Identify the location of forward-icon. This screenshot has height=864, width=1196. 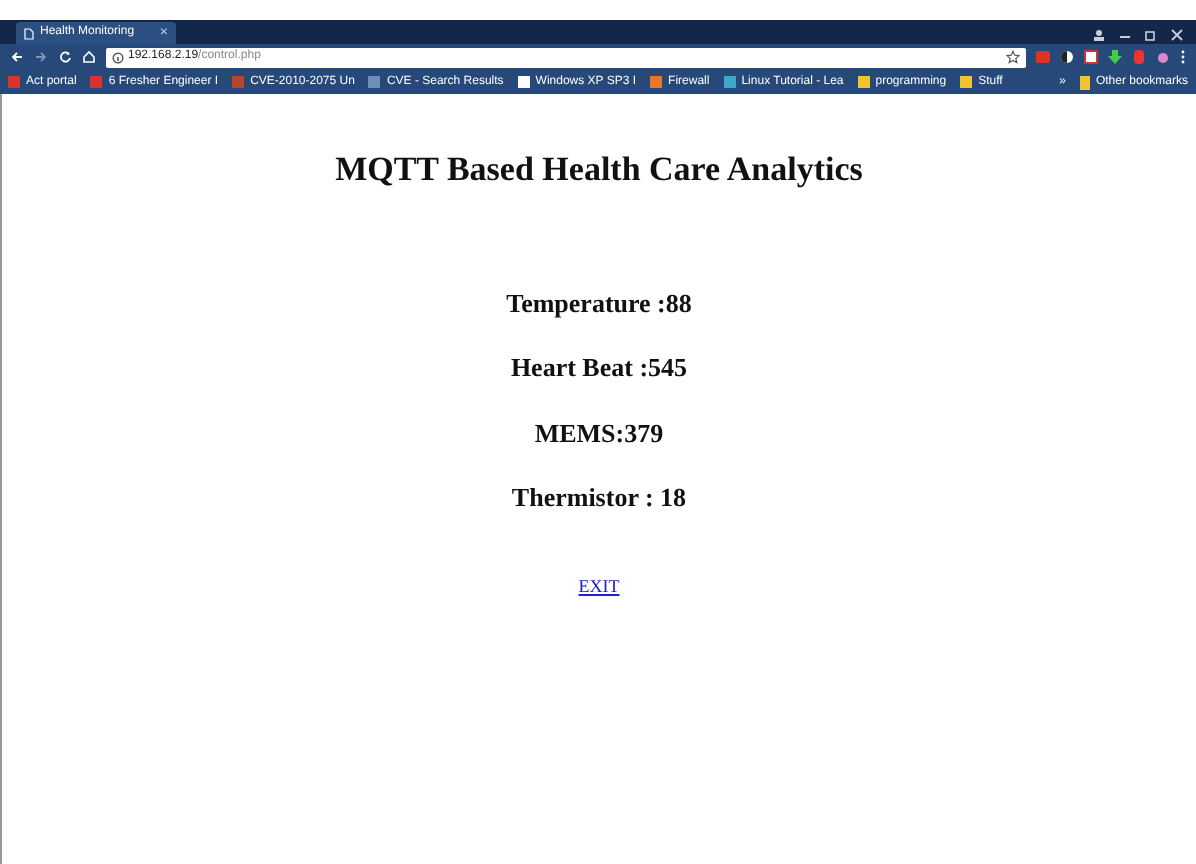
(41, 57).